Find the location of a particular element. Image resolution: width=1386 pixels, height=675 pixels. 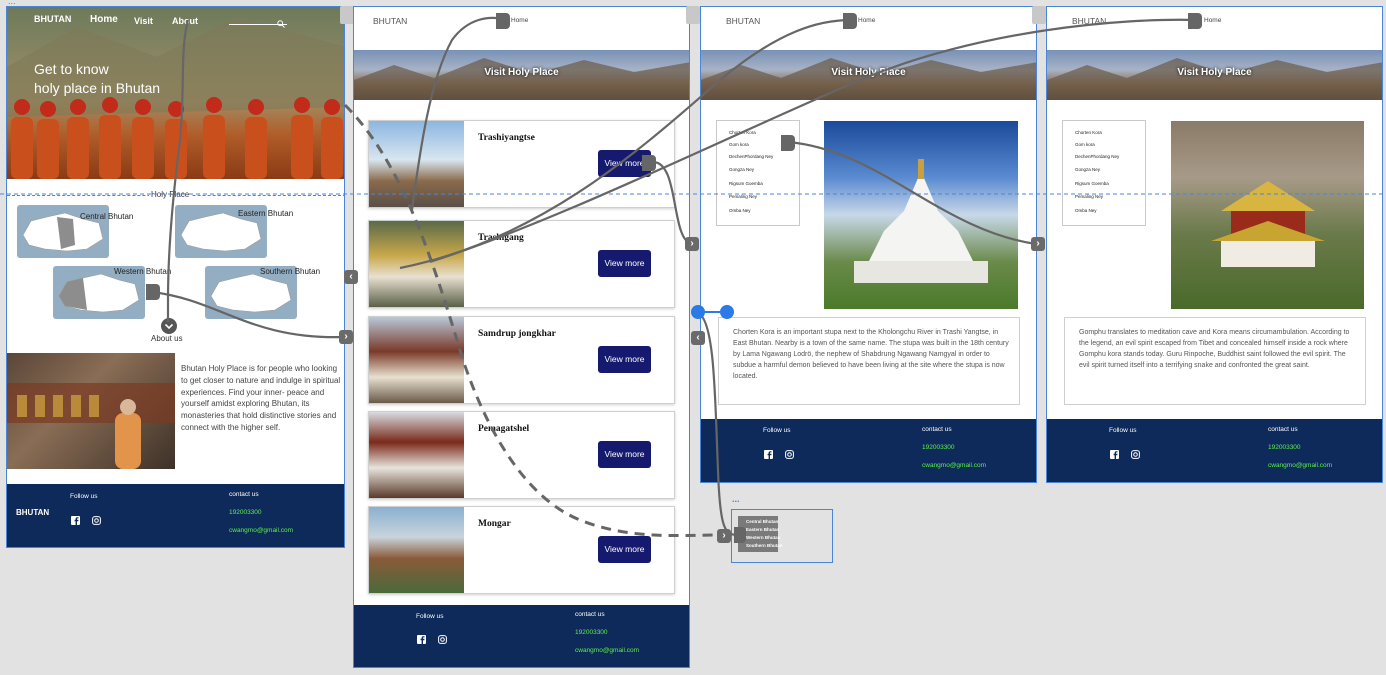

trashigang-image is located at coordinates (416, 264).